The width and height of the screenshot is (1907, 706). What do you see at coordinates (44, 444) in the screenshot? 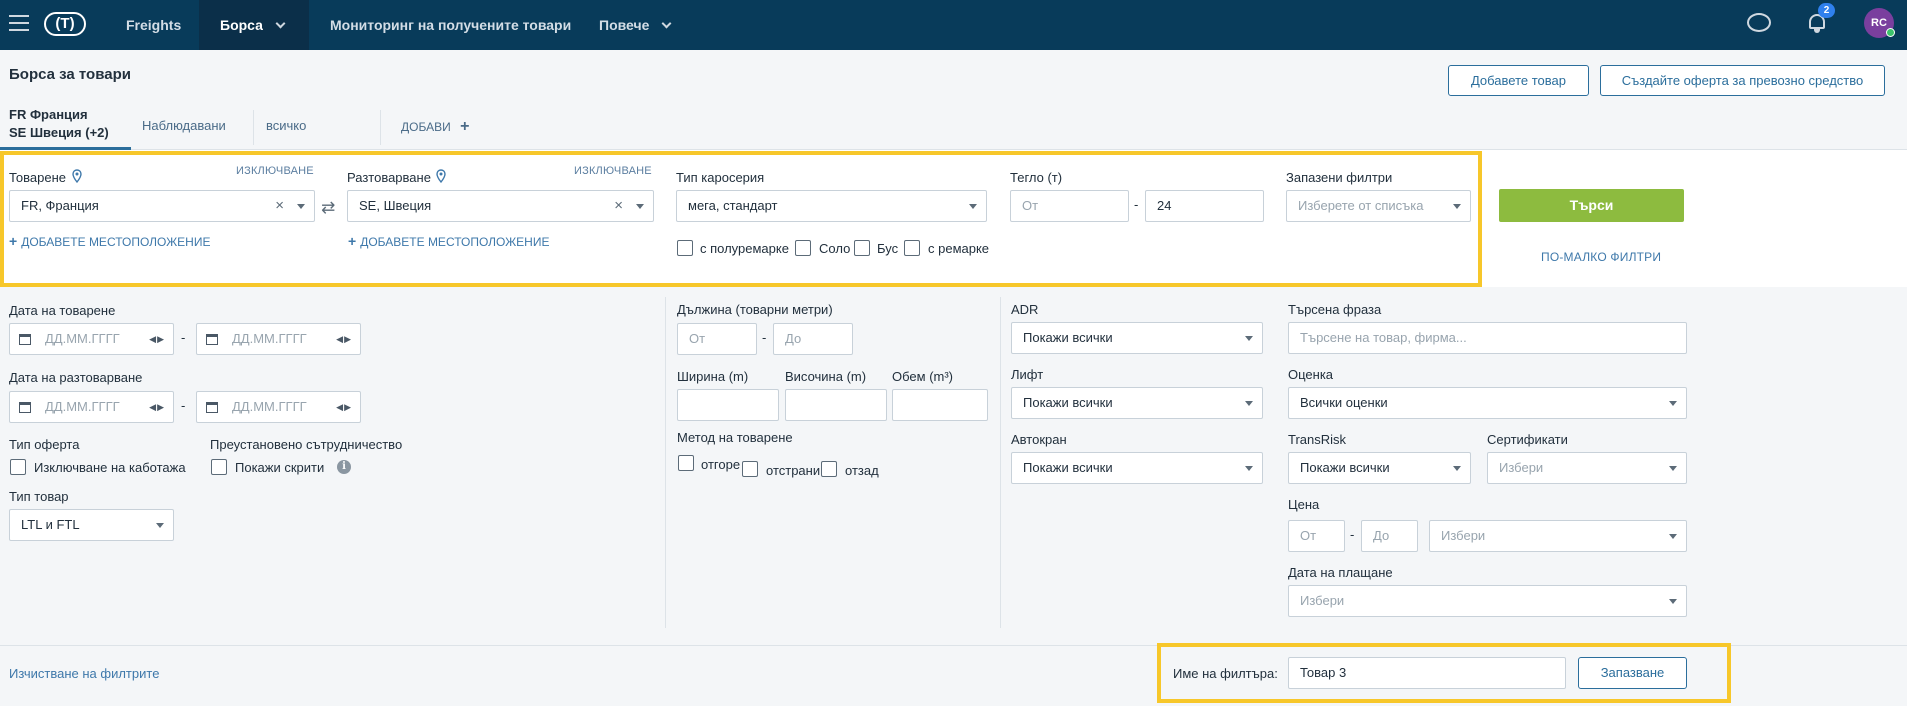
I see `offer-type-label: Тип оферта` at bounding box center [44, 444].